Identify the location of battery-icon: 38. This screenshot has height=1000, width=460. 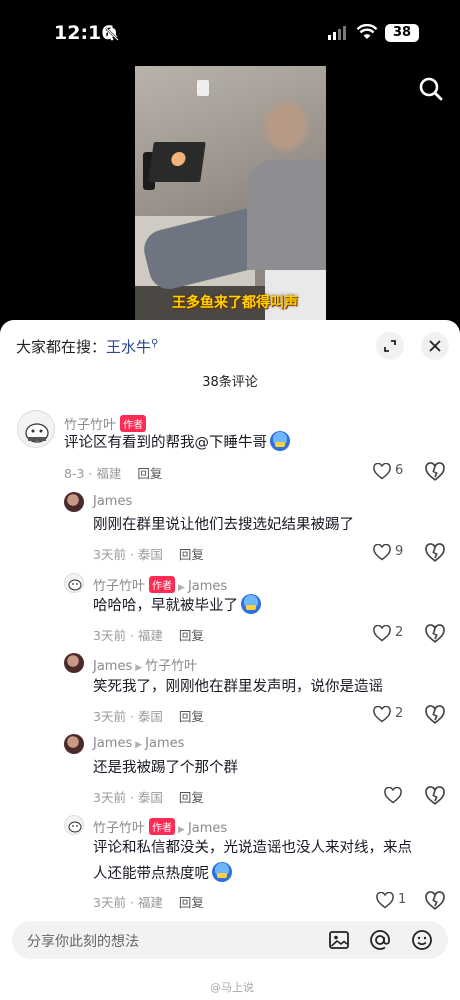
(402, 33).